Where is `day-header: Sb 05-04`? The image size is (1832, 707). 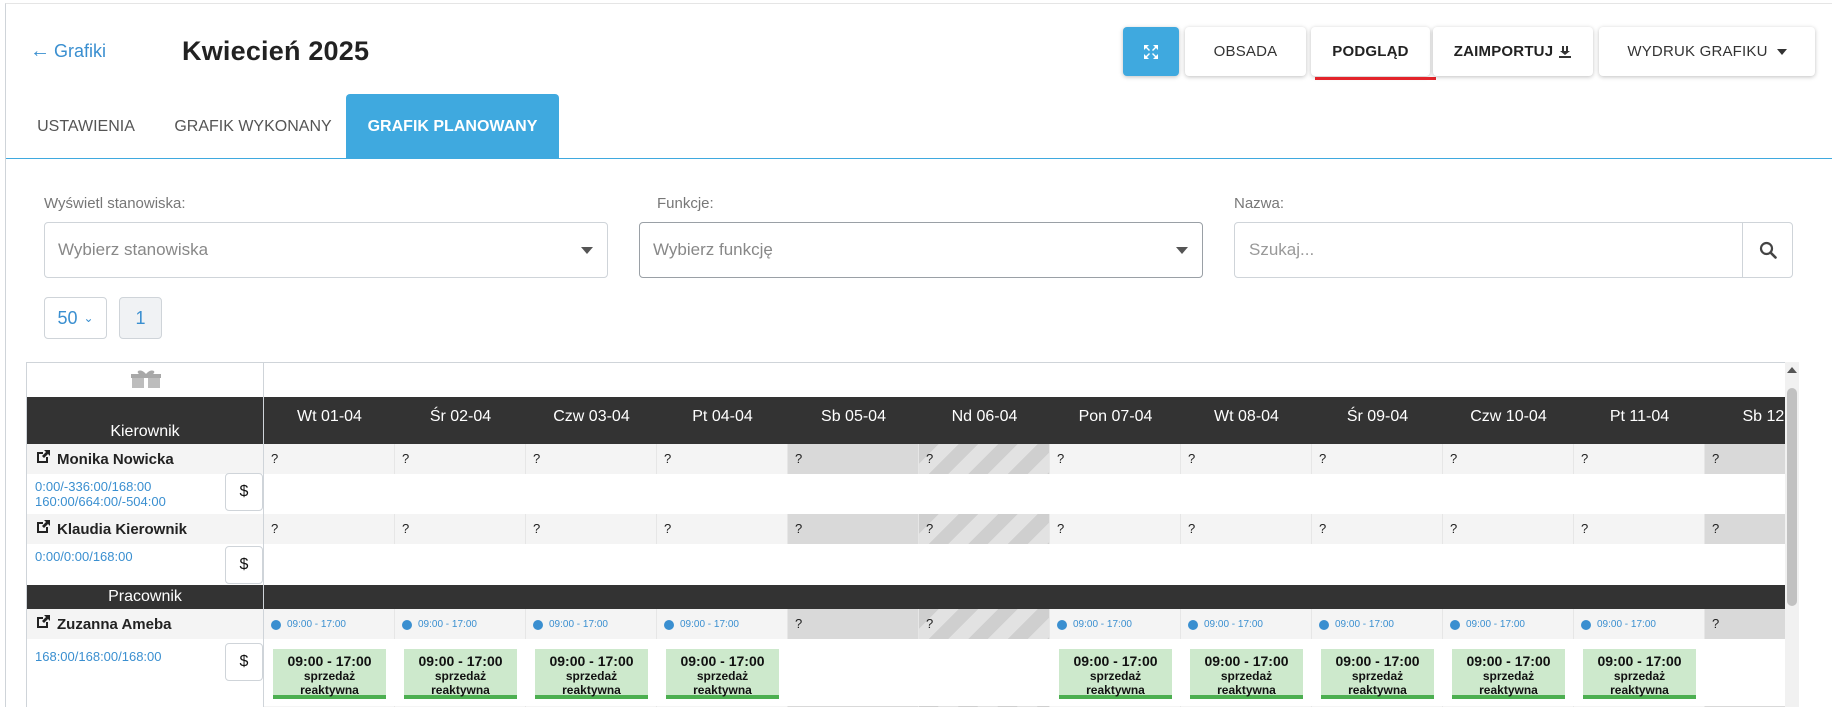 day-header: Sb 05-04 is located at coordinates (853, 416).